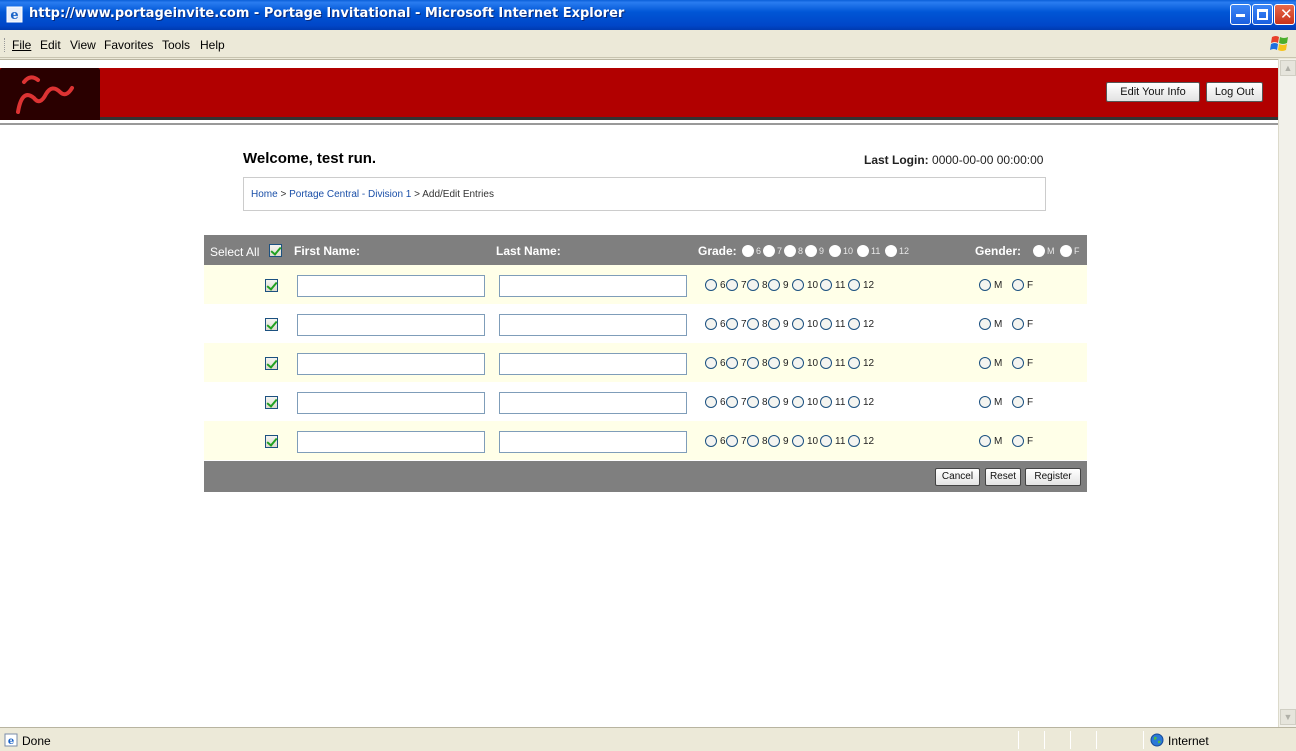  I want to click on table-row: 6 7 8 9 10 11 12 M F, so click(645, 284).